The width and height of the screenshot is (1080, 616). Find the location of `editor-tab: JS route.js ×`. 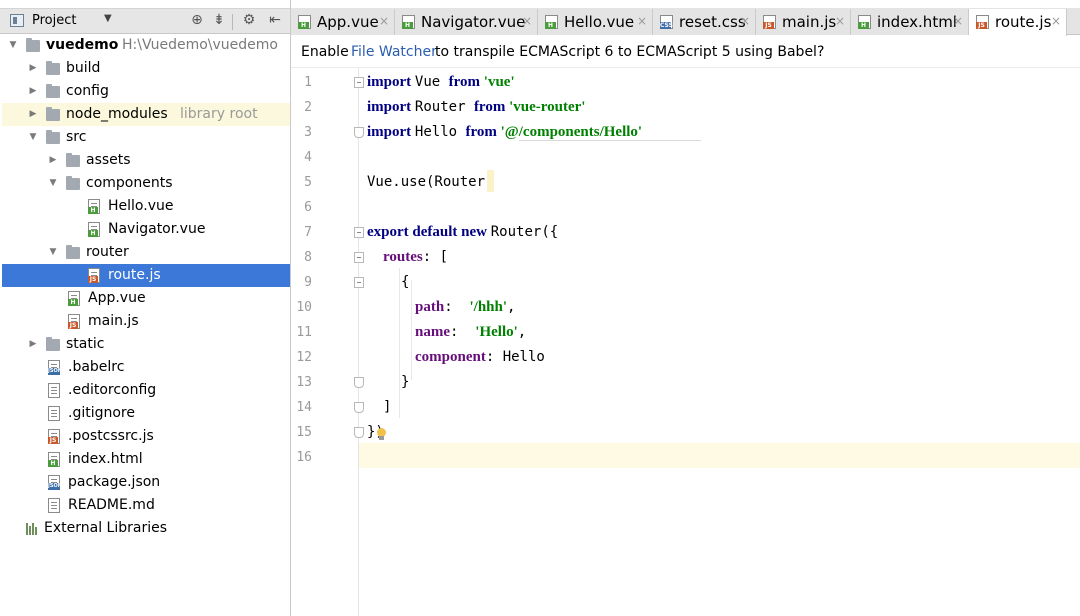

editor-tab: JS route.js × is located at coordinates (1018, 22).